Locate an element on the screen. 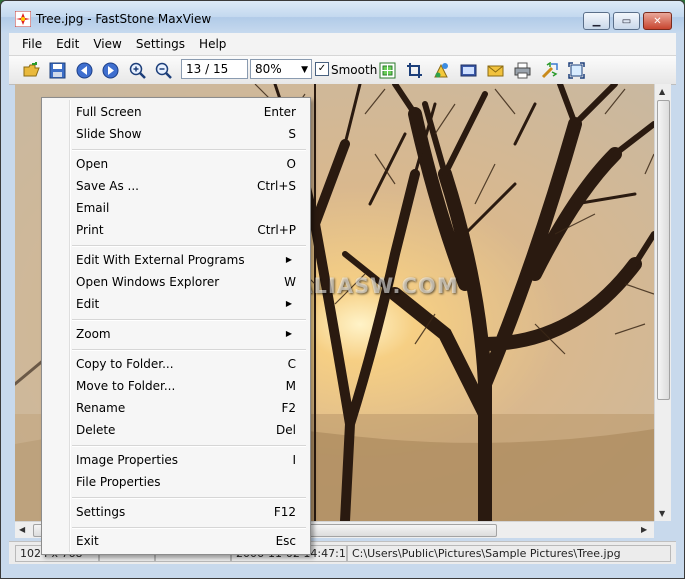  title-bar: Tree.jpg - FastStone MaxView ▁ ▭ ✕ is located at coordinates (342, 17).